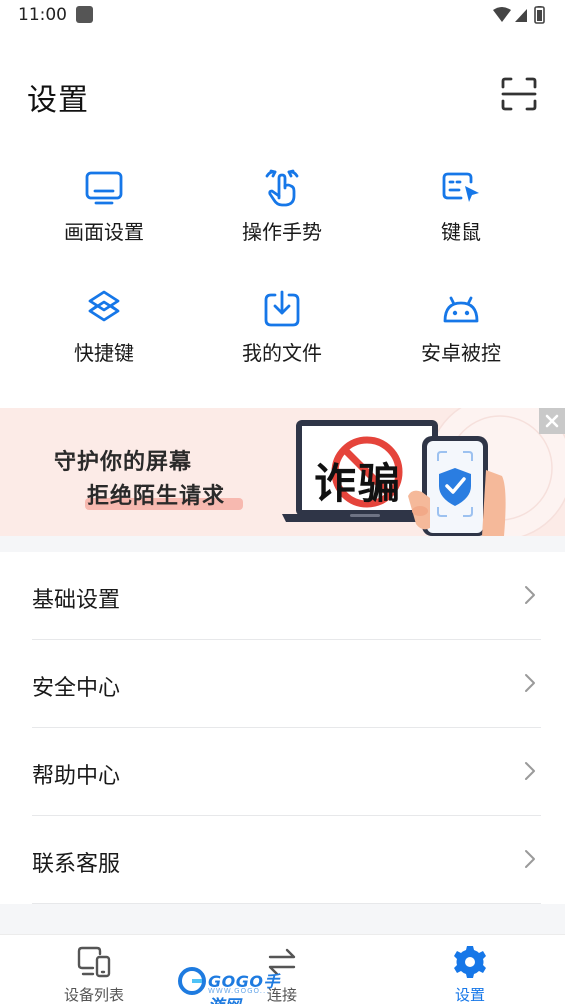  What do you see at coordinates (461, 309) in the screenshot?
I see `android-icon` at bounding box center [461, 309].